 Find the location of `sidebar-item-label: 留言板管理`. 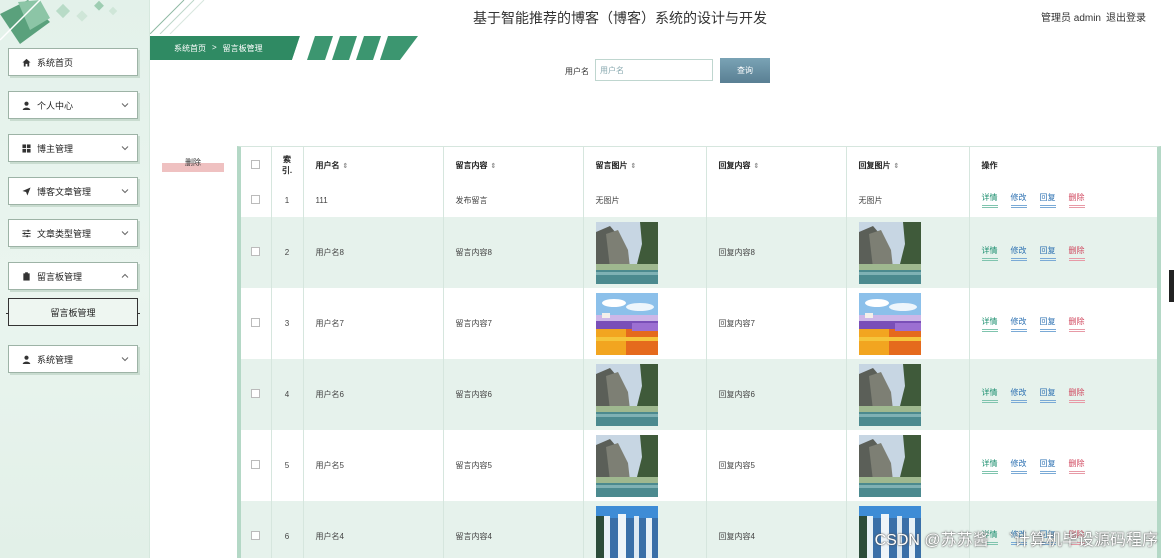

sidebar-item-label: 留言板管理 is located at coordinates (60, 276).